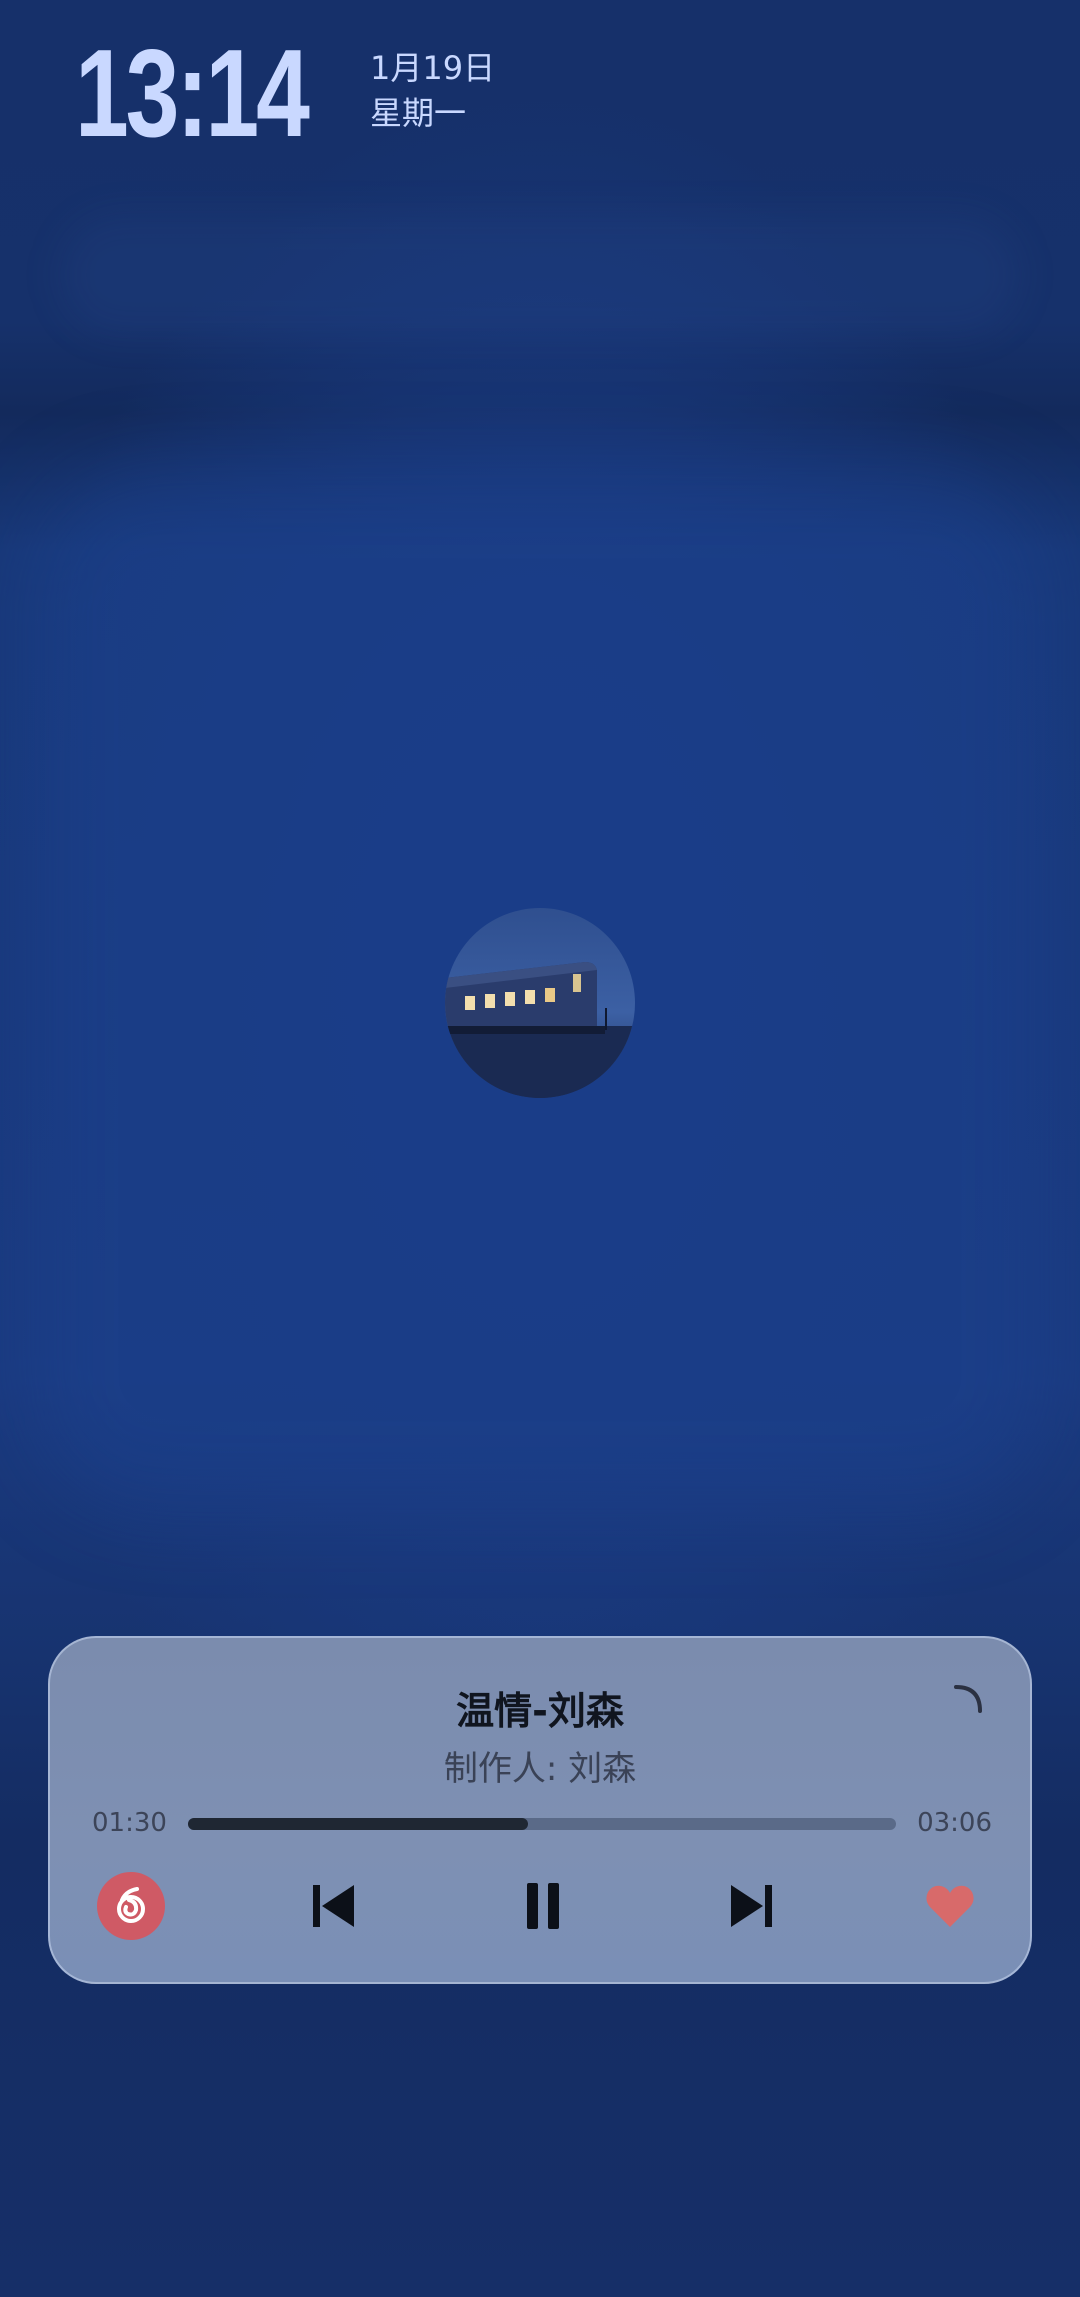 The image size is (1080, 2297). What do you see at coordinates (540, 275) in the screenshot?
I see `notification-area` at bounding box center [540, 275].